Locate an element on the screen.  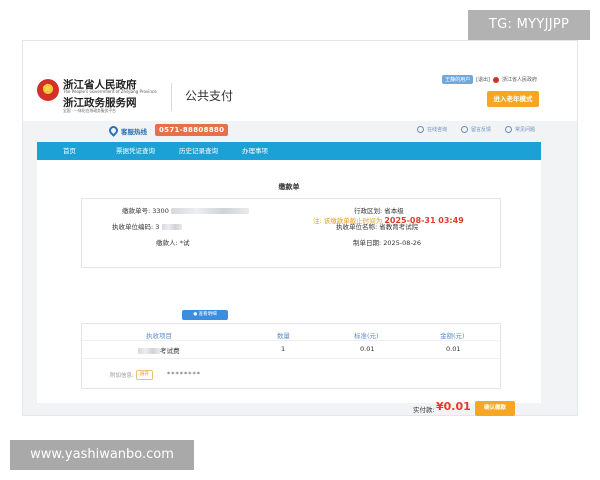
hotline-bar: 客服热线 0571-88808880 在线咨询 留言反馈 常见问题 is located at coordinates (300, 131).